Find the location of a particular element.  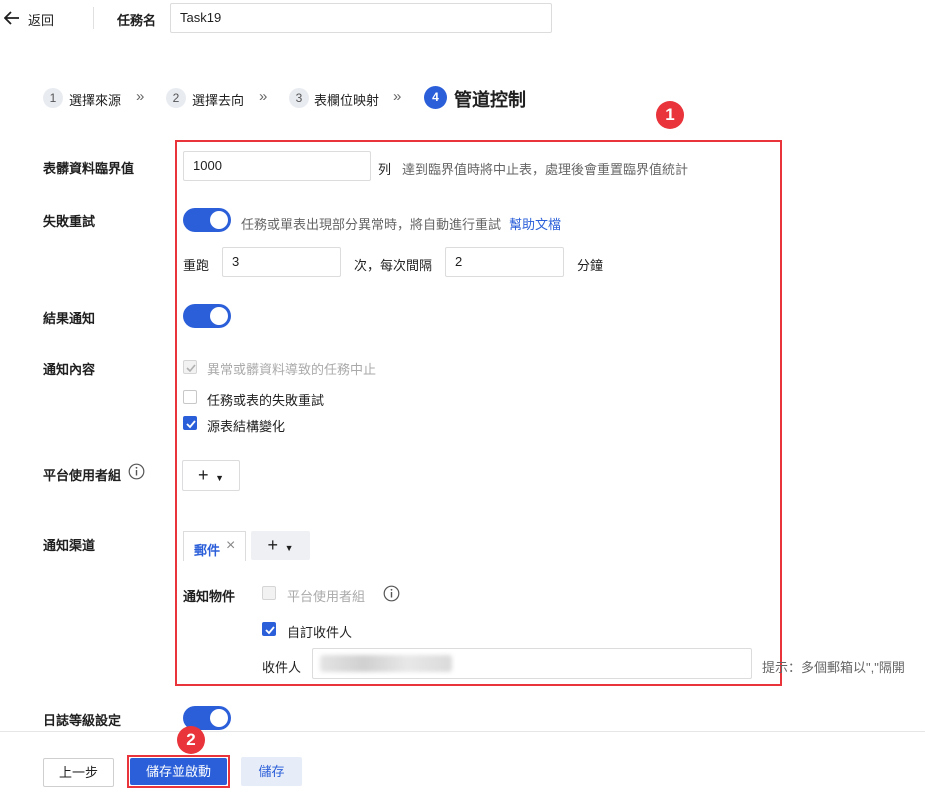

channel-tag-label: 郵件 is located at coordinates (207, 550).